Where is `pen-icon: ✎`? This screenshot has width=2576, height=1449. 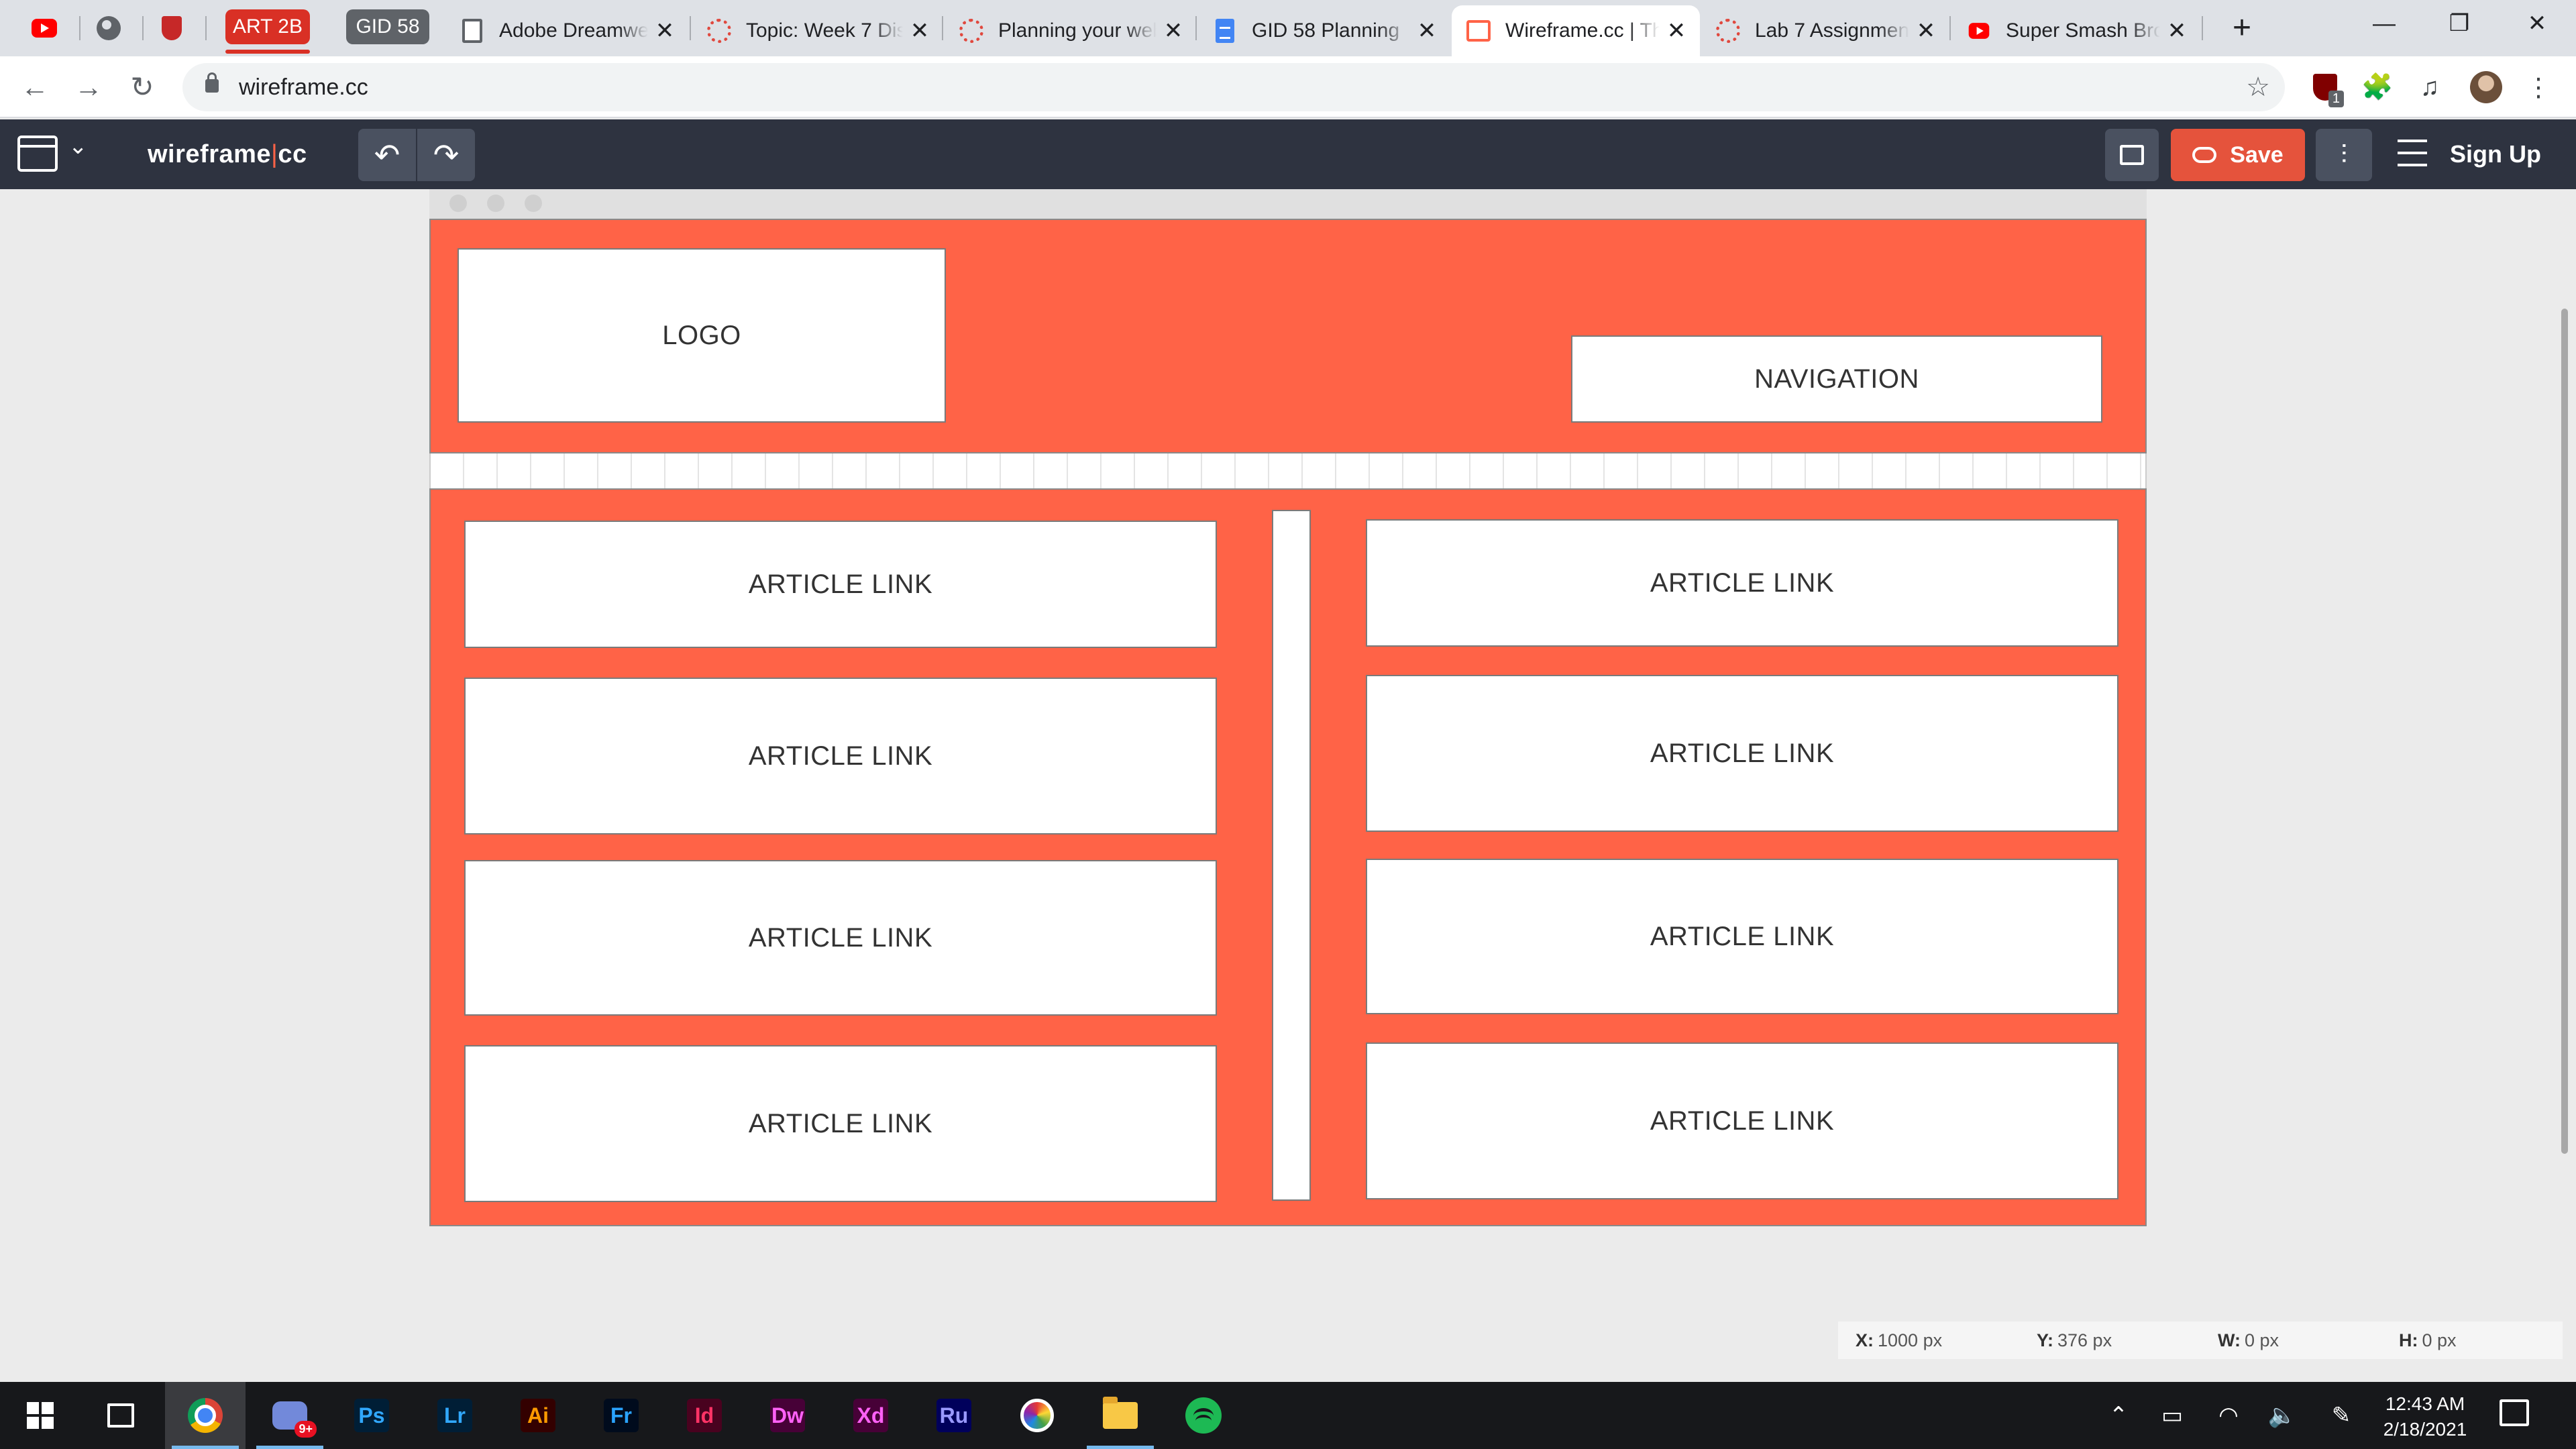
pen-icon: ✎ is located at coordinates (2341, 1415).